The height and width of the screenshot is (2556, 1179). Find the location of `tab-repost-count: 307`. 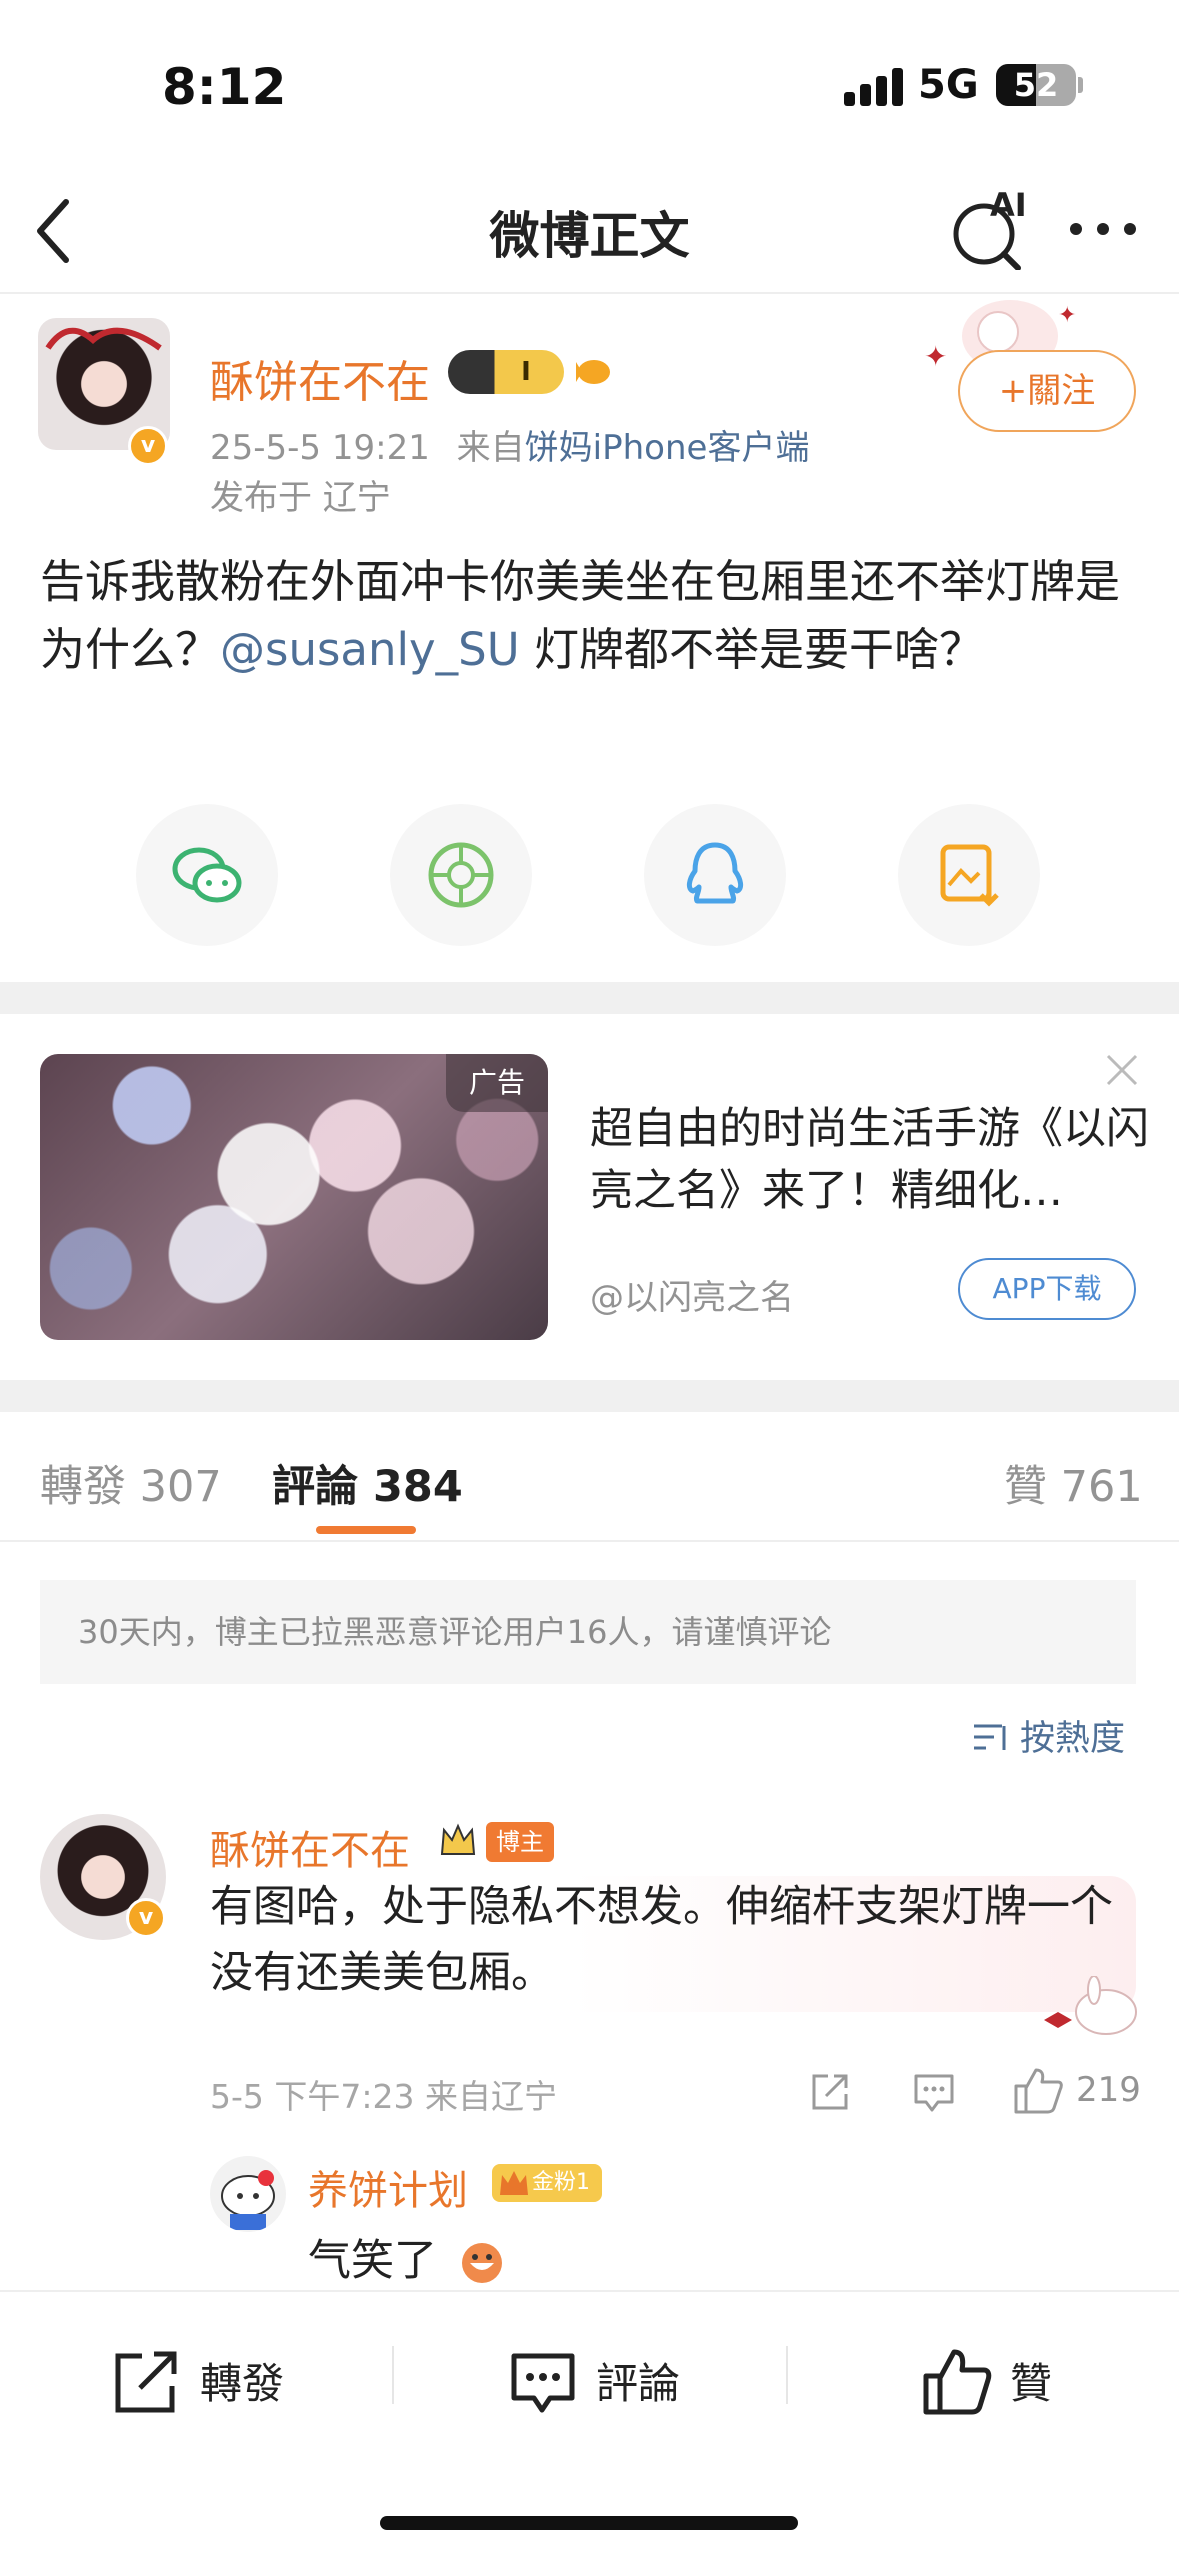

tab-repost-count: 307 is located at coordinates (180, 1487).